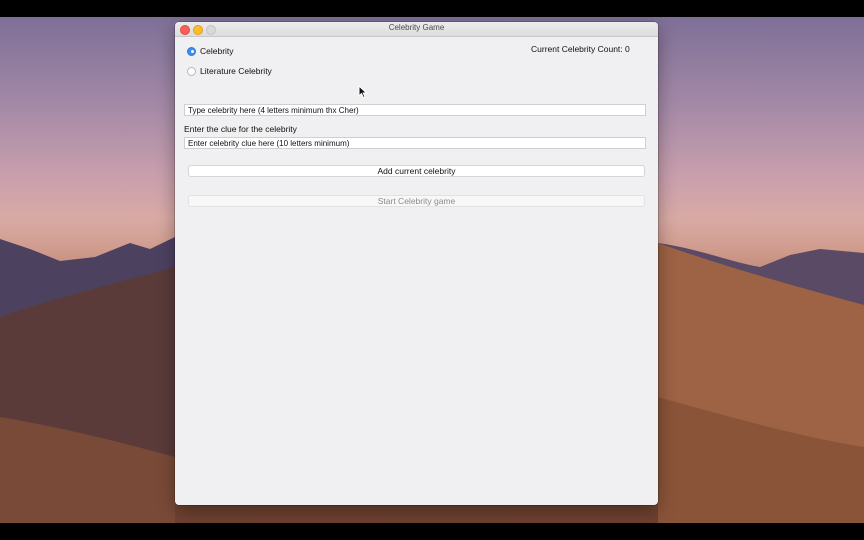  I want to click on celebrity-count-label: Current Celebrity Count: 0, so click(580, 49).